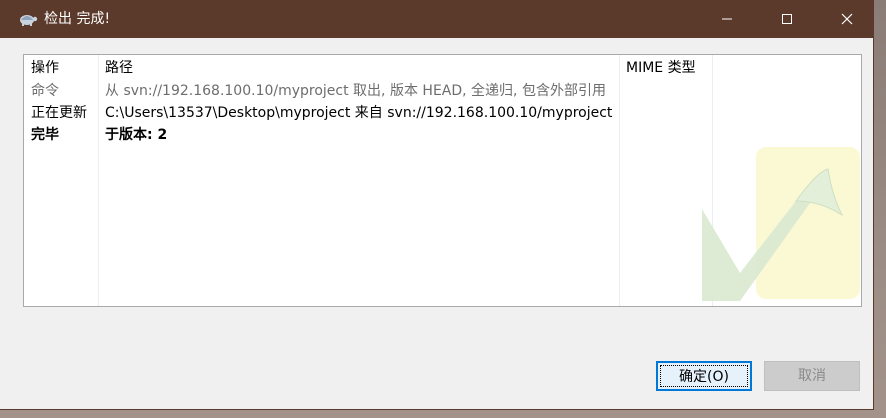 Image resolution: width=886 pixels, height=418 pixels. Describe the element at coordinates (77, 19) in the screenshot. I see `window-title: 检出 完成!` at that location.